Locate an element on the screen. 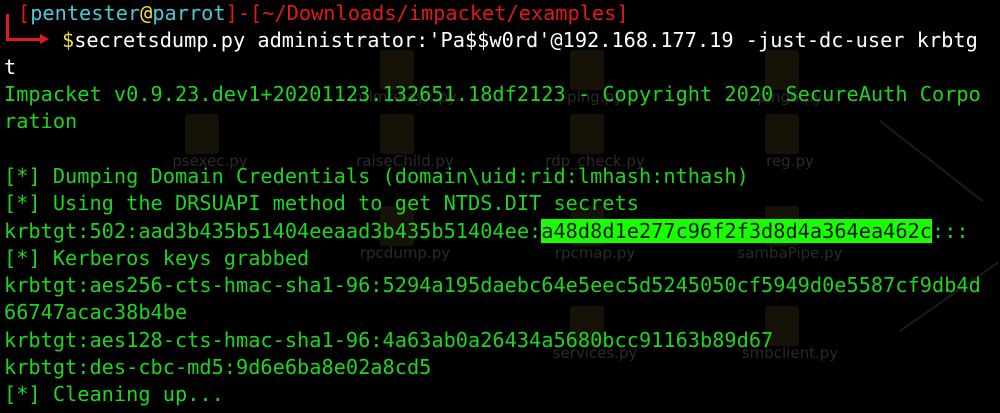 This screenshot has height=413, width=1000. prompt-host: parrot is located at coordinates (189, 13).